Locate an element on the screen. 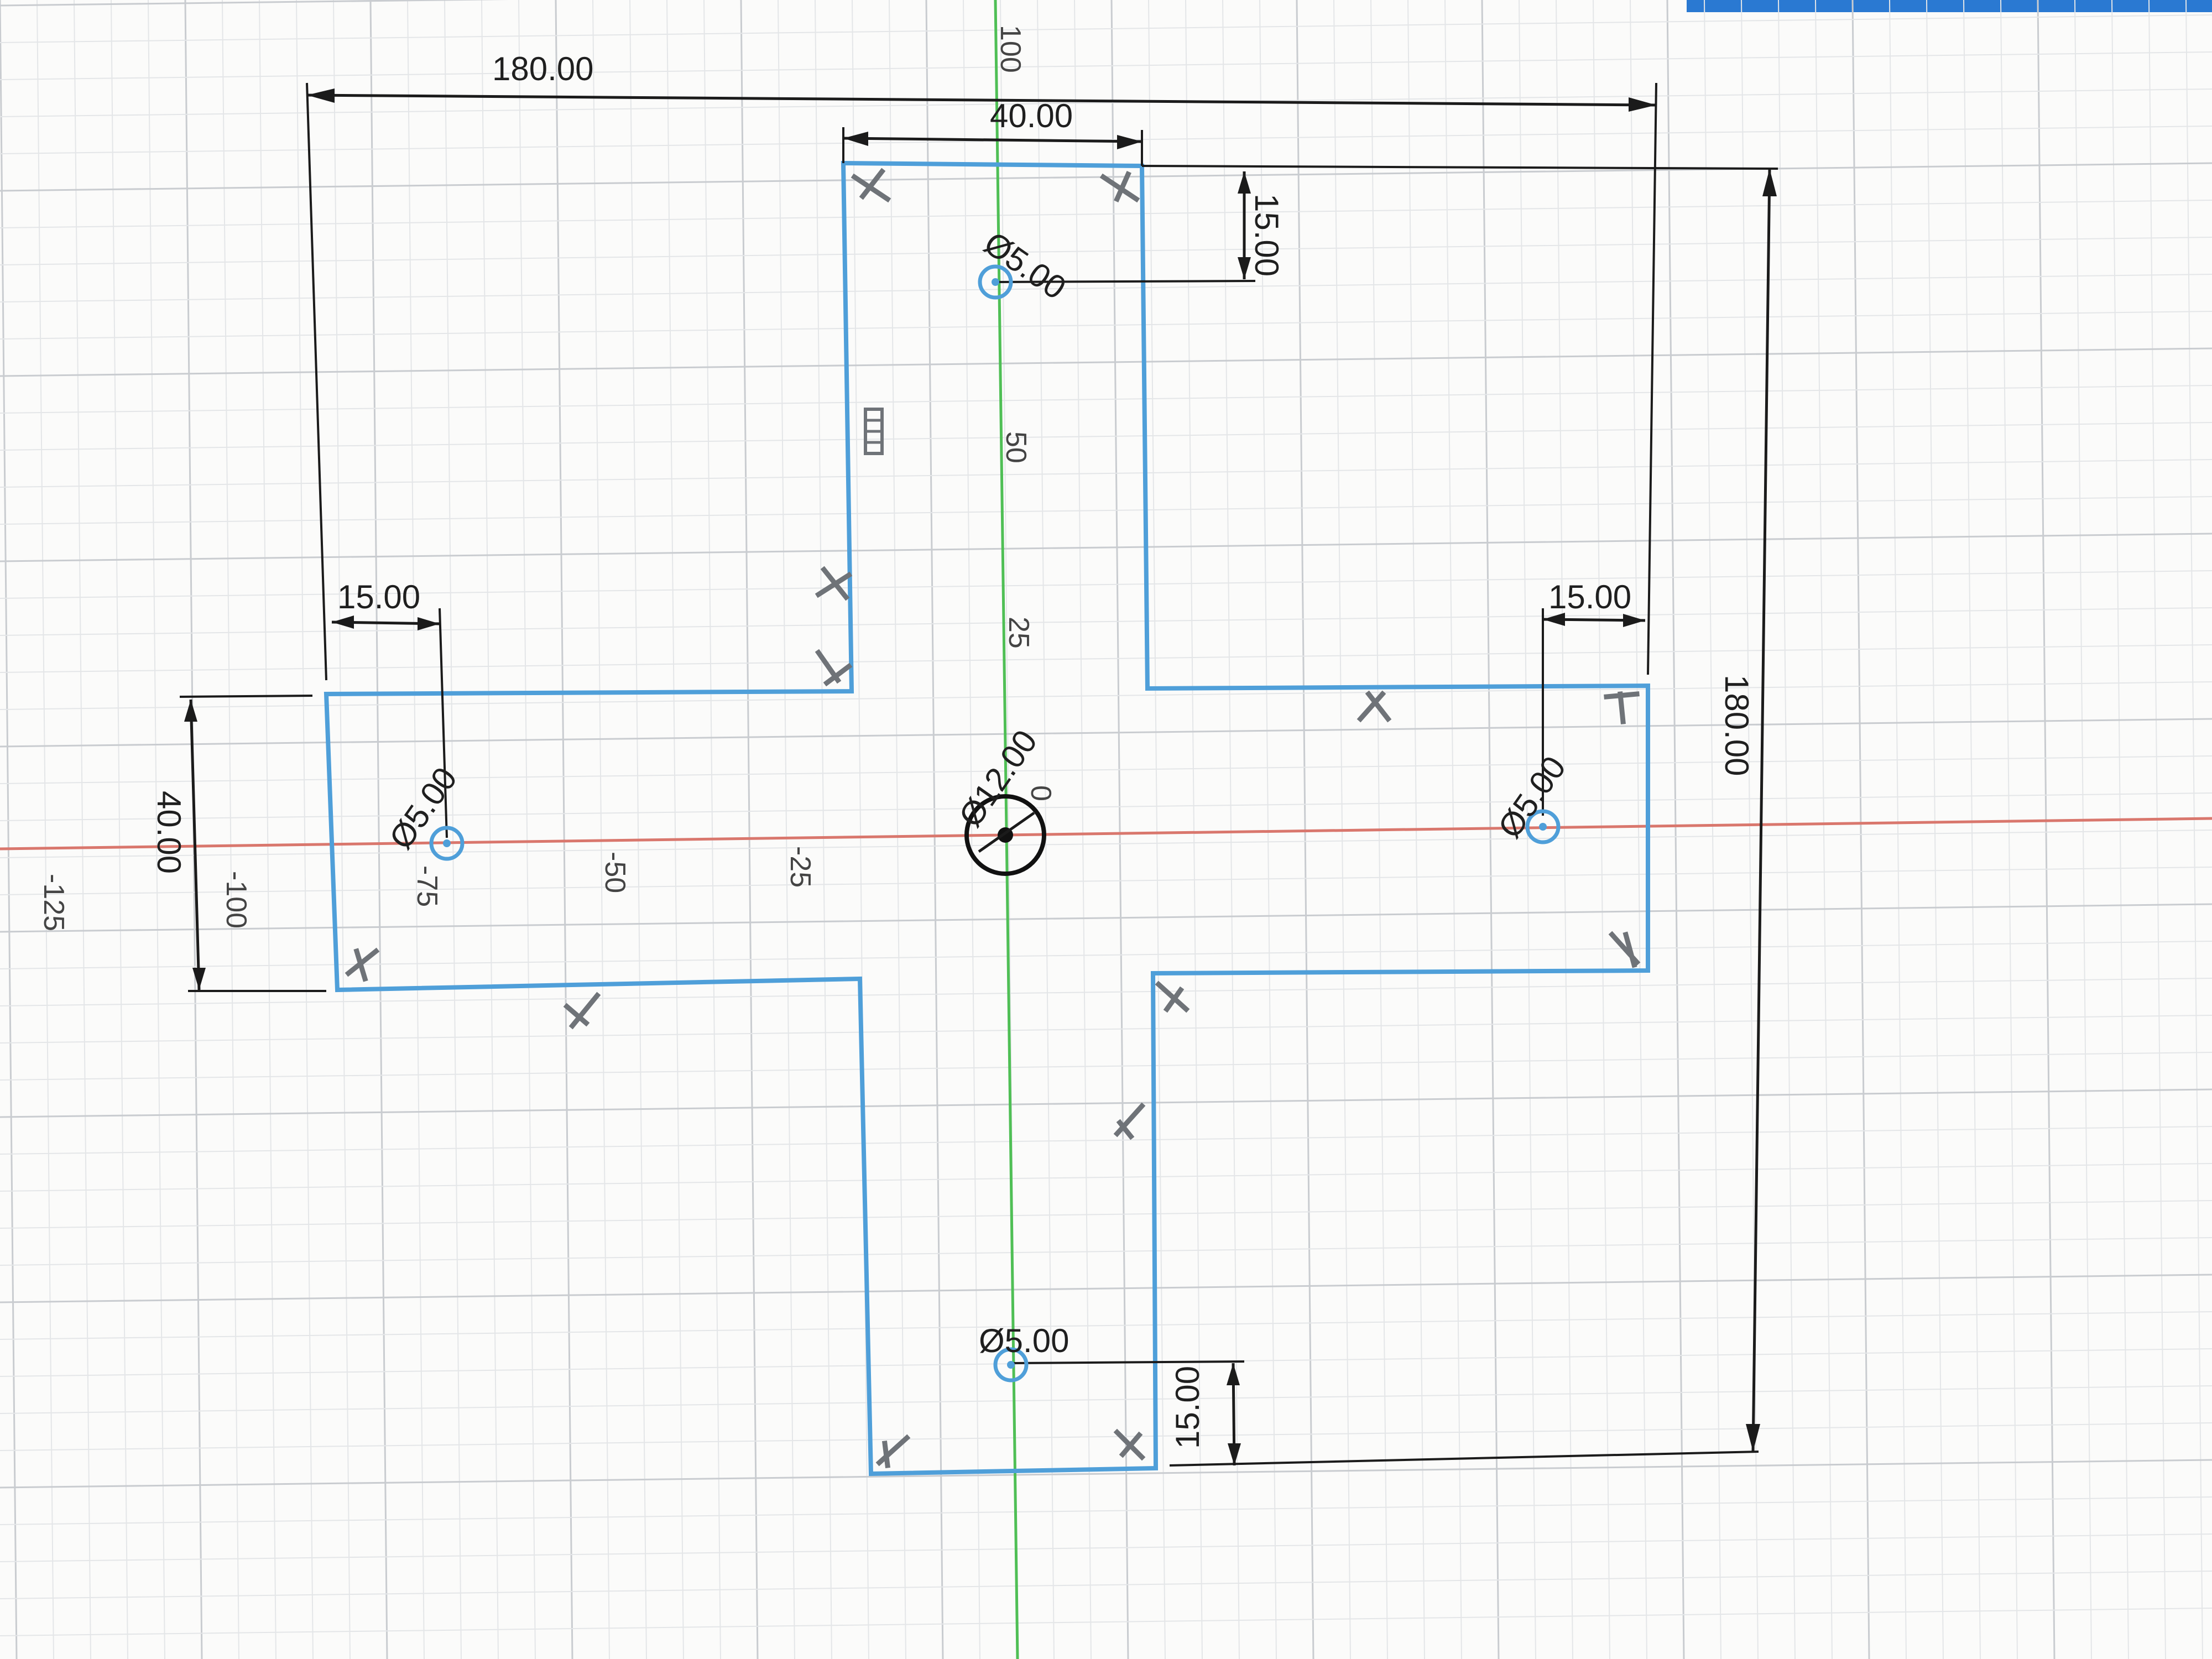 The image size is (2212, 1659). axis-label-origin-zero: 0 is located at coordinates (1041, 793).